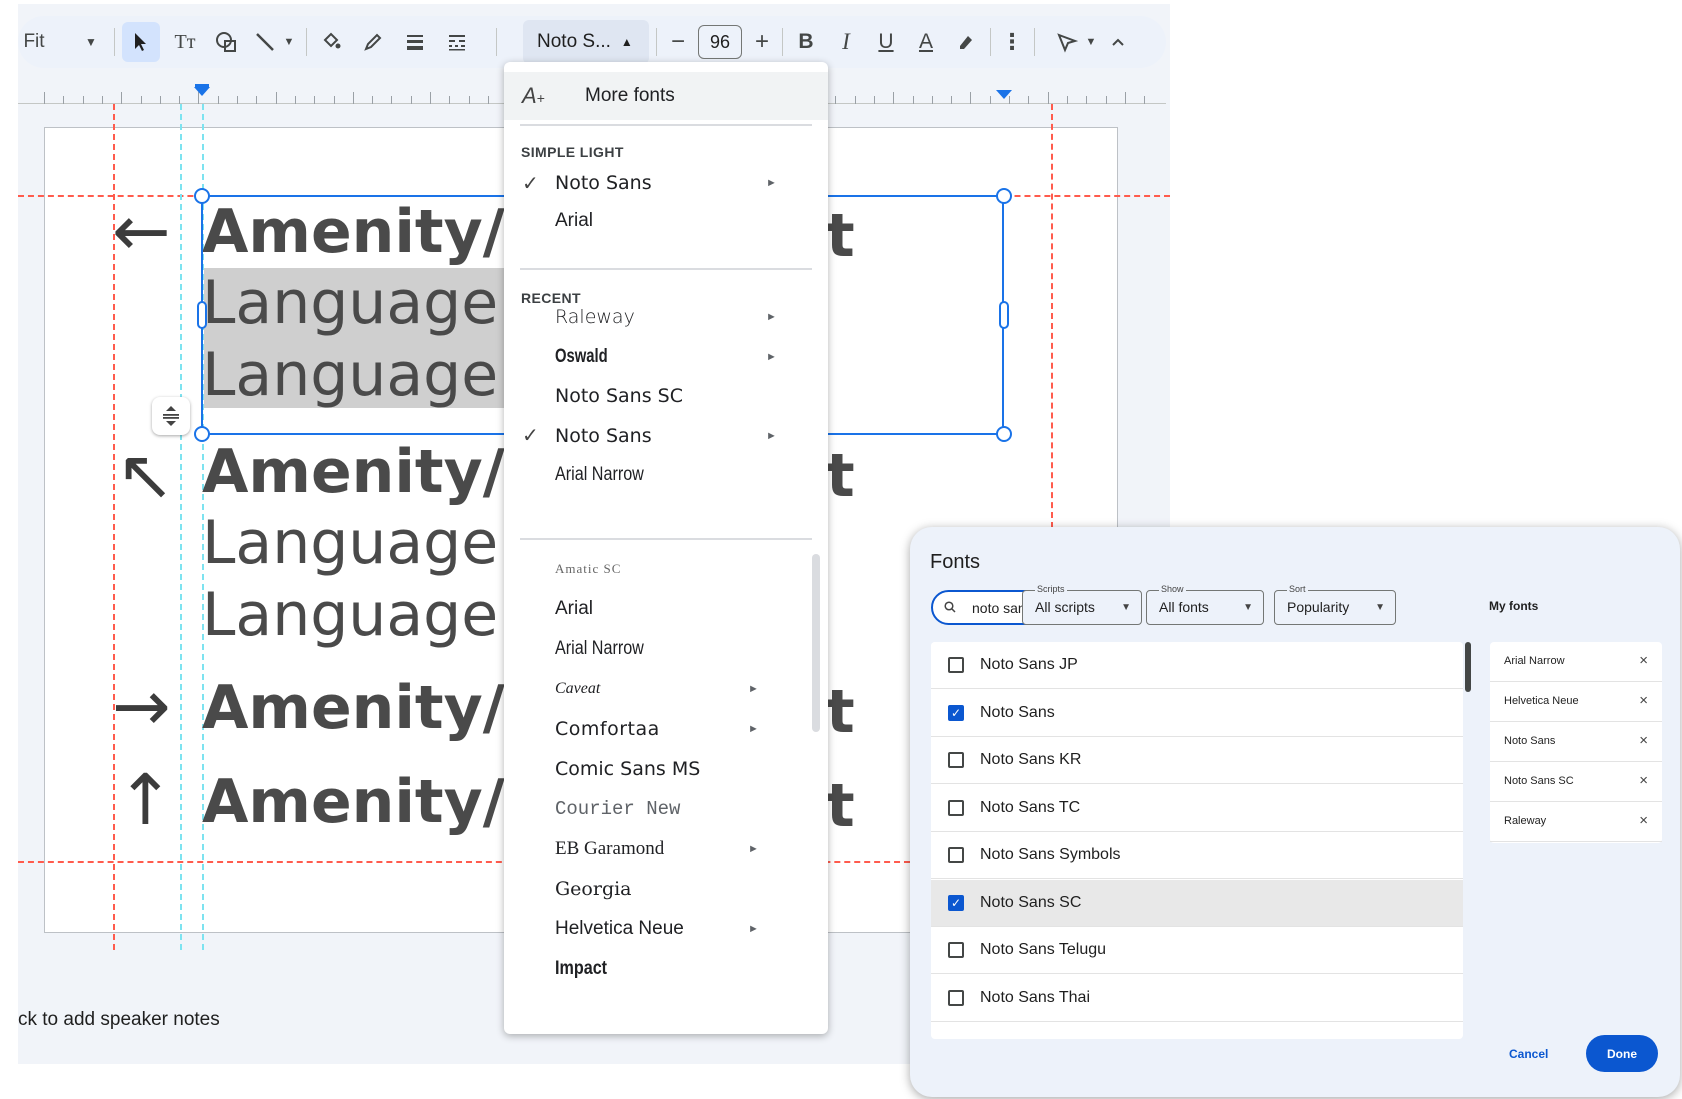 Image resolution: width=1682 pixels, height=1099 pixels. What do you see at coordinates (678, 42) in the screenshot?
I see `decrease-font-size-button: −` at bounding box center [678, 42].